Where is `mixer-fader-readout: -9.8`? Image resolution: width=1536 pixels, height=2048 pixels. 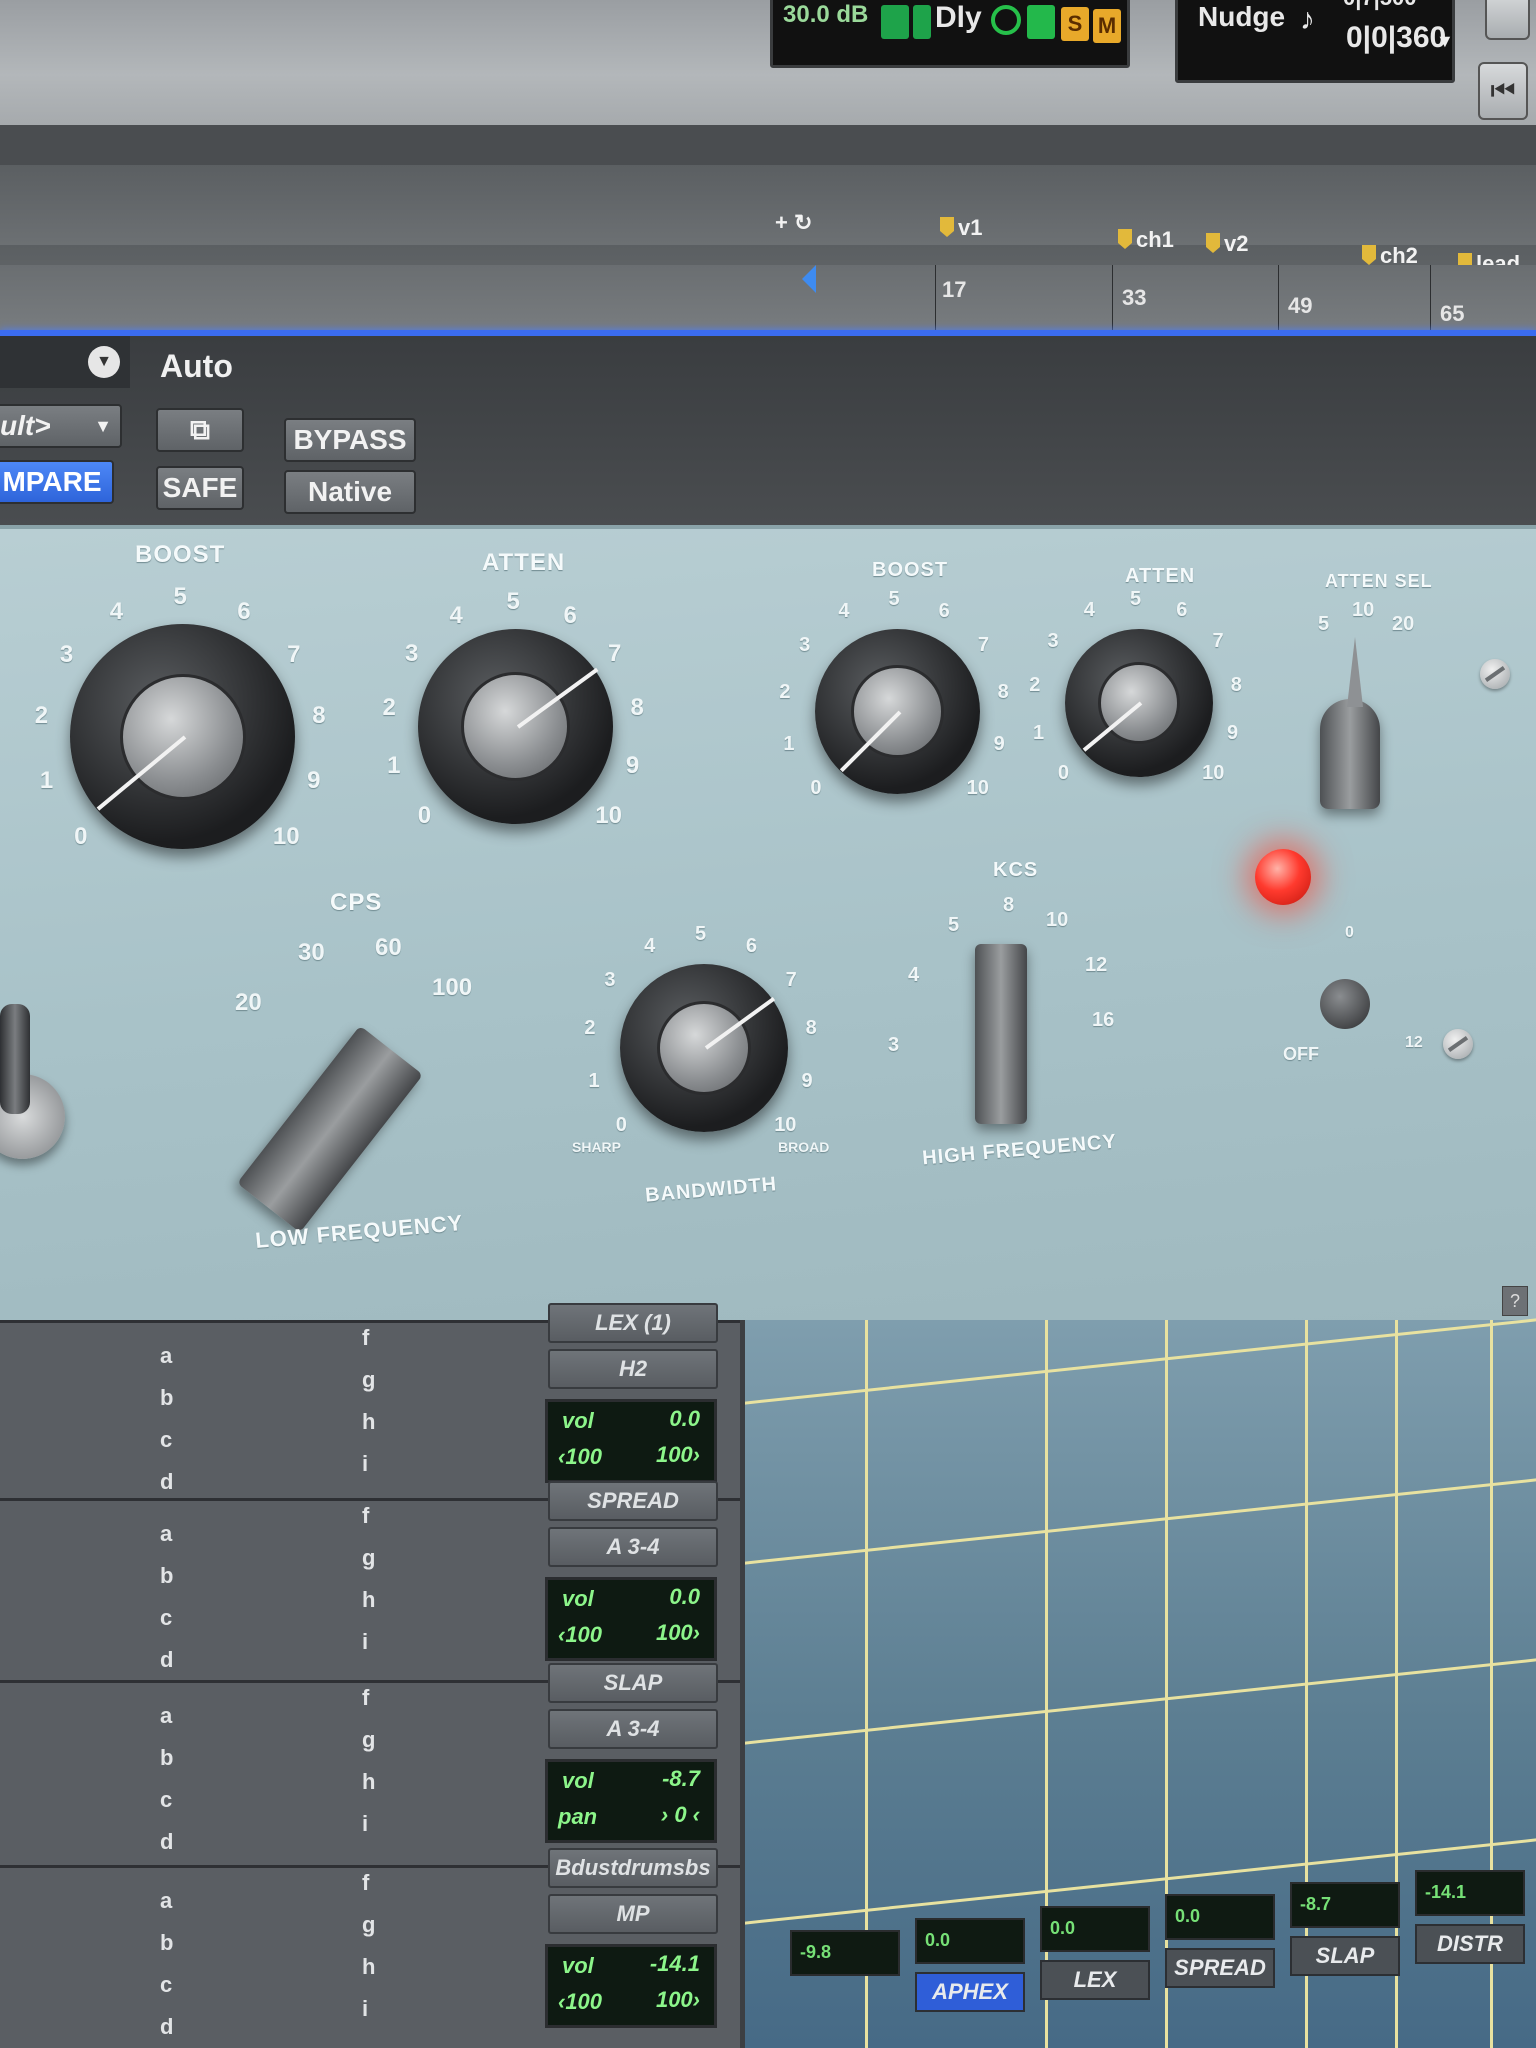 mixer-fader-readout: -9.8 is located at coordinates (845, 1953).